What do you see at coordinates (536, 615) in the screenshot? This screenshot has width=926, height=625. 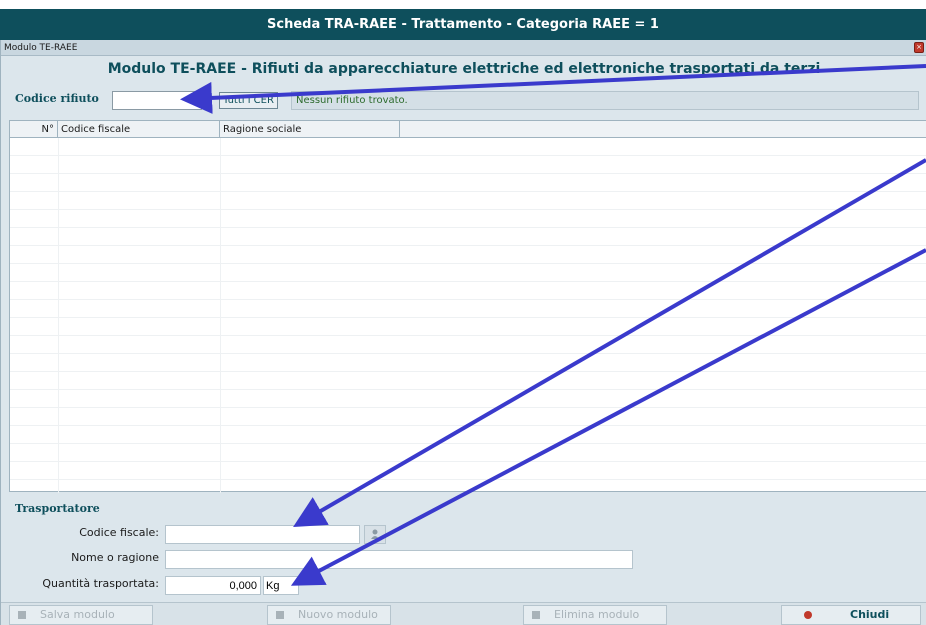 I see `delete-icon` at bounding box center [536, 615].